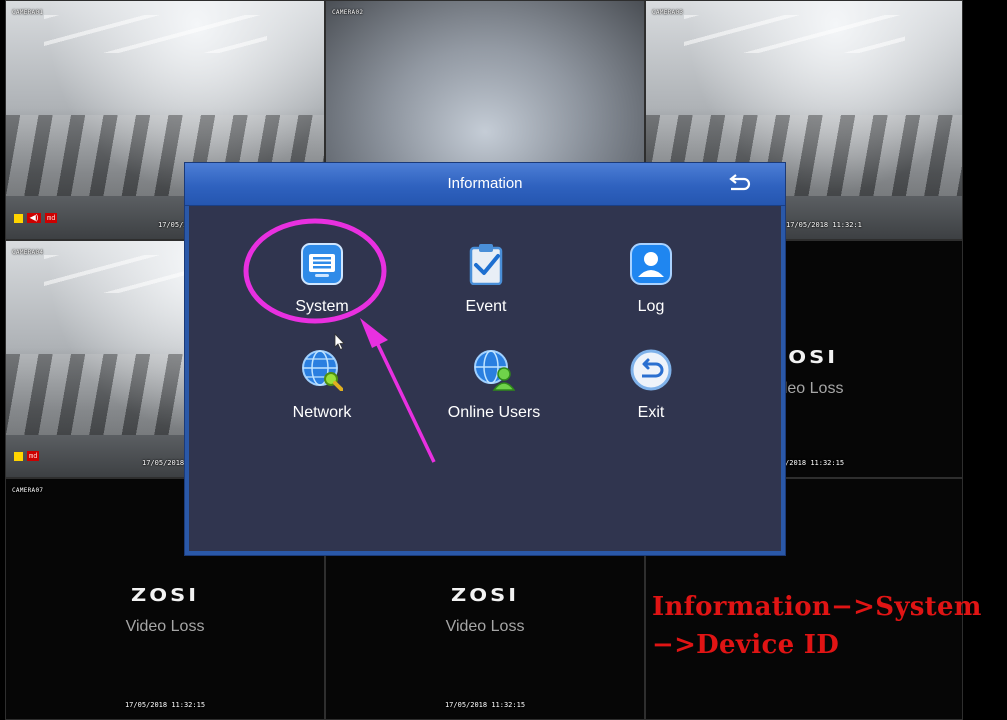  What do you see at coordinates (322, 306) in the screenshot?
I see `menu-item-label: System` at bounding box center [322, 306].